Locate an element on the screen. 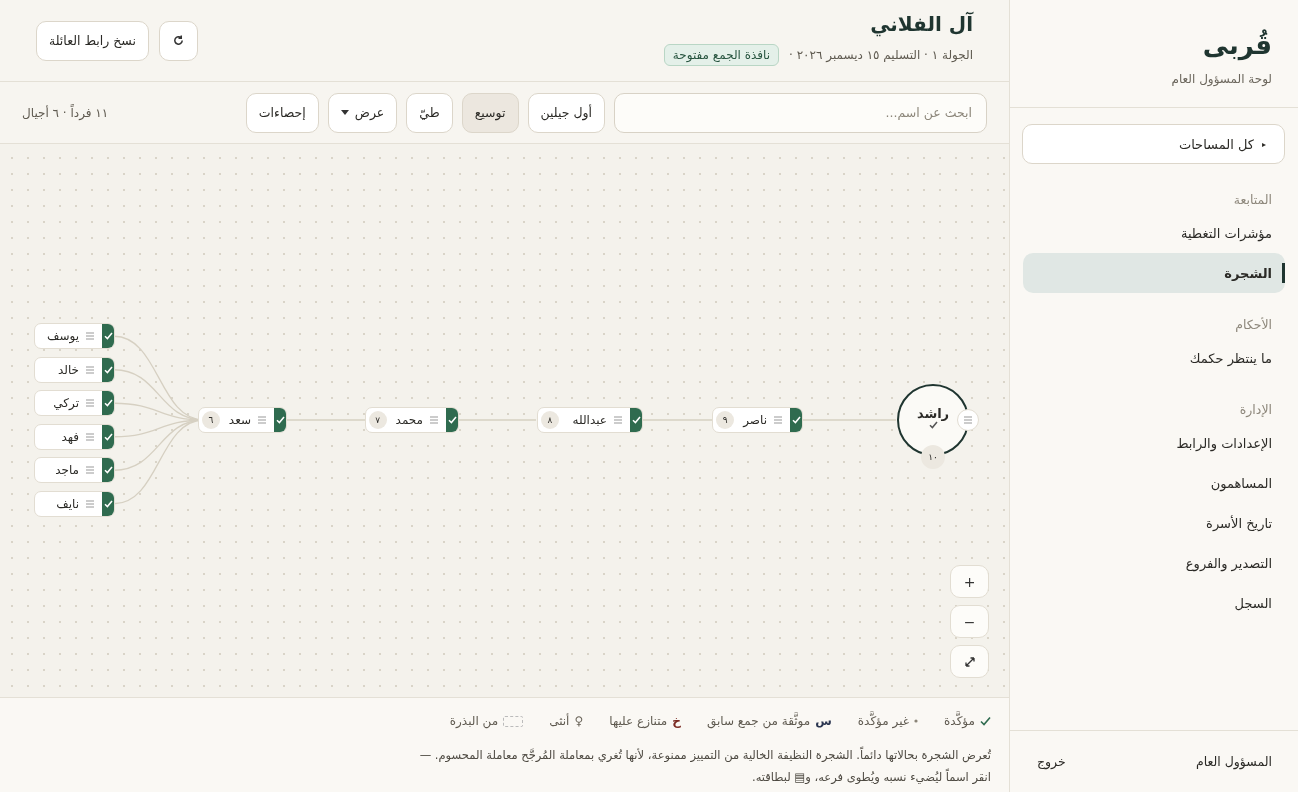 The width and height of the screenshot is (1298, 792). person-node: يوسف is located at coordinates (74, 336).